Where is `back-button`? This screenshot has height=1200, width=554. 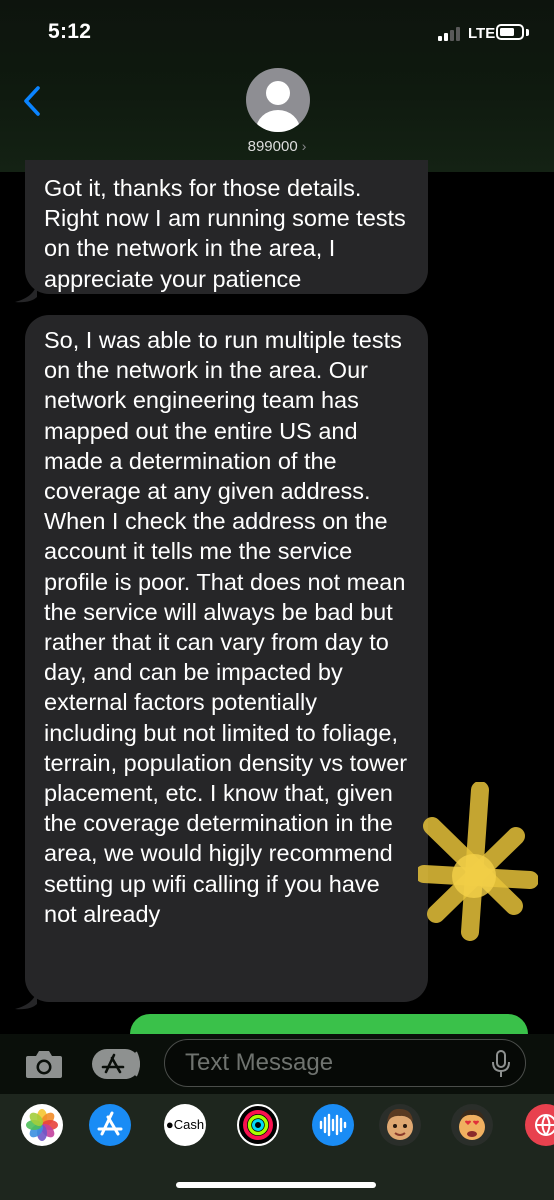
back-button is located at coordinates (32, 101).